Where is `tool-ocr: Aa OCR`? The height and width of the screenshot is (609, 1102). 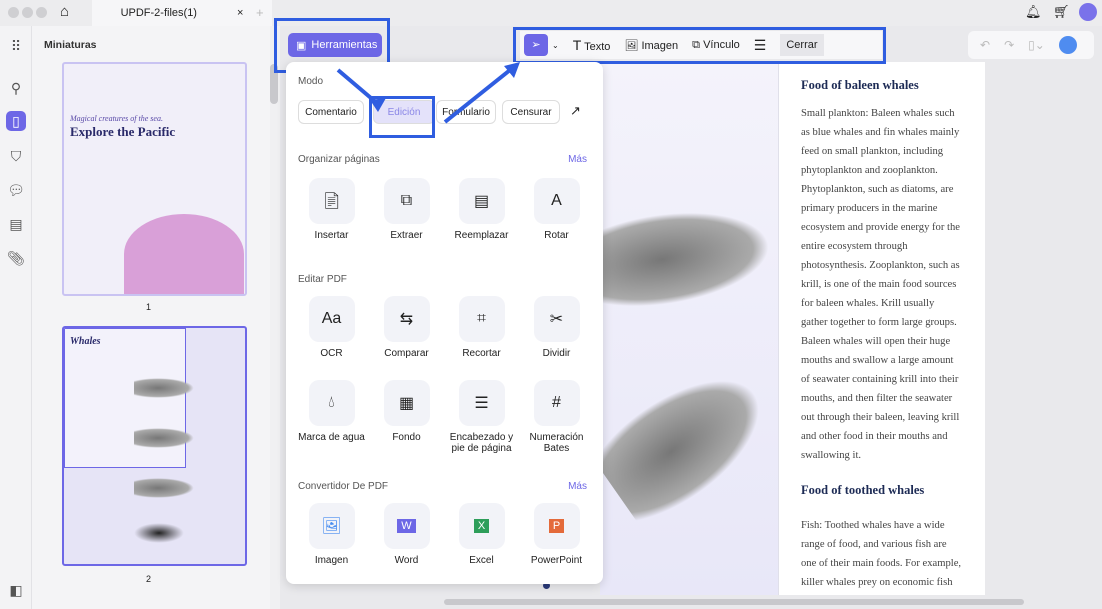 tool-ocr: Aa OCR is located at coordinates (331, 327).